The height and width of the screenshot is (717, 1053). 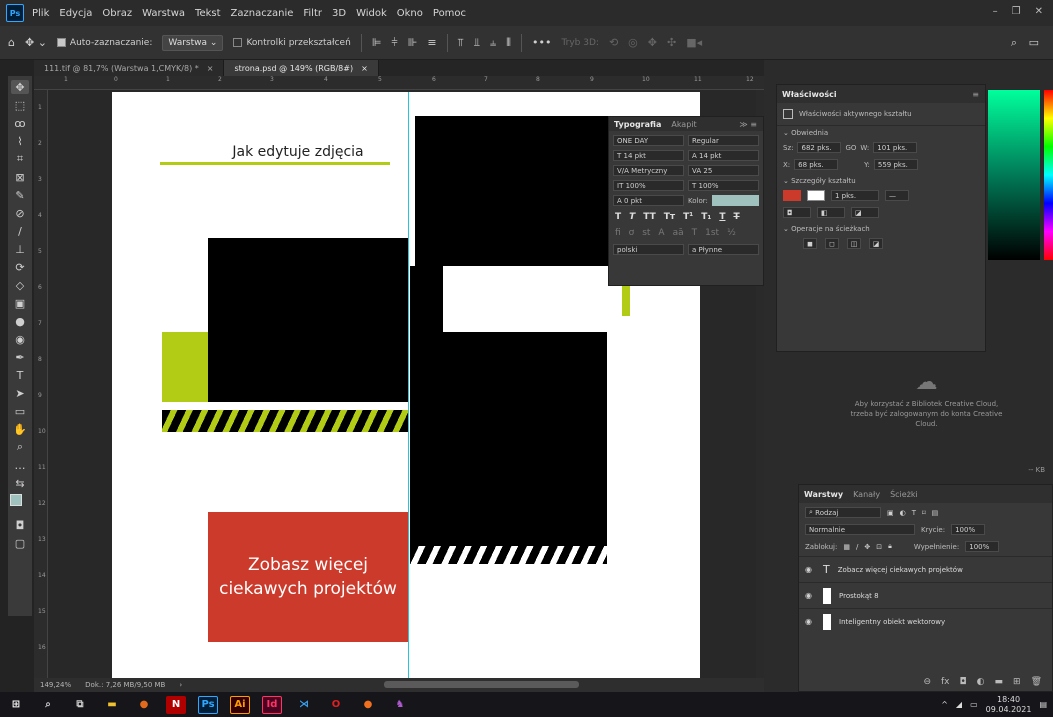 What do you see at coordinates (304, 705) in the screenshot?
I see `vscode-icon: ⋊` at bounding box center [304, 705].